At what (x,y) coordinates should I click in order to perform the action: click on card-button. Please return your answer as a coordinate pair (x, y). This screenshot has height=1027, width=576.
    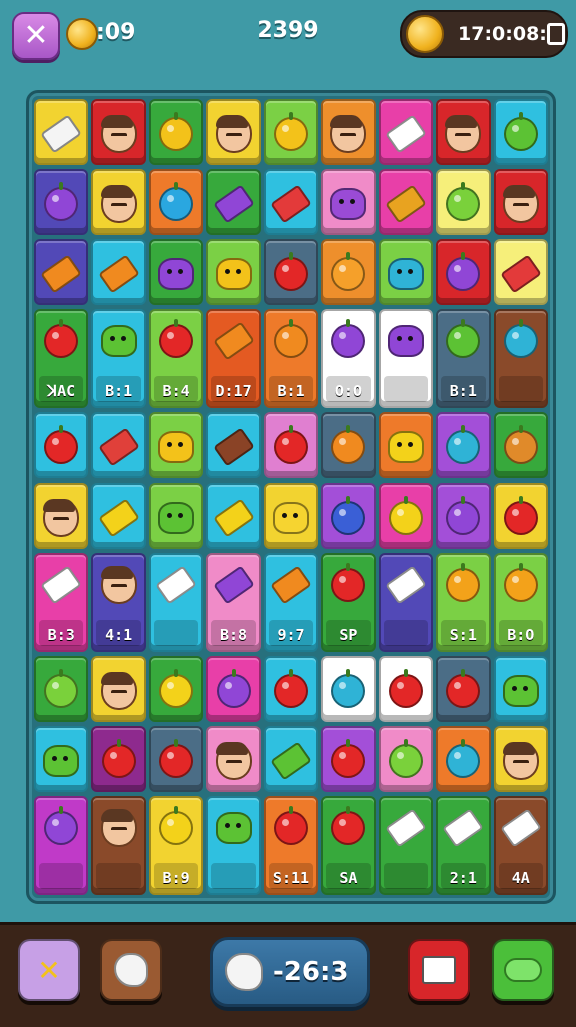
    Looking at the image, I should click on (439, 970).